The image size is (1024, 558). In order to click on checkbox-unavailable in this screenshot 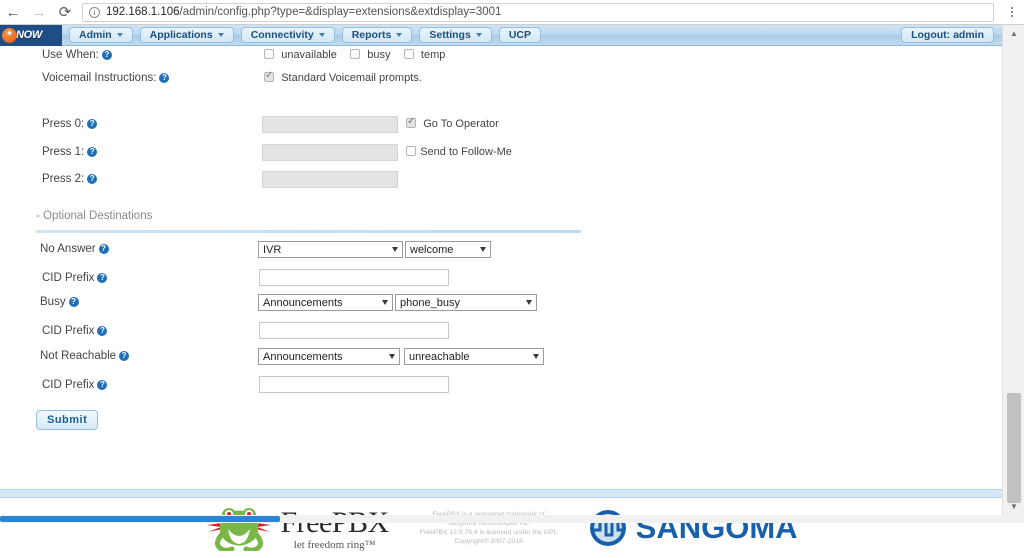, I will do `click(269, 54)`.